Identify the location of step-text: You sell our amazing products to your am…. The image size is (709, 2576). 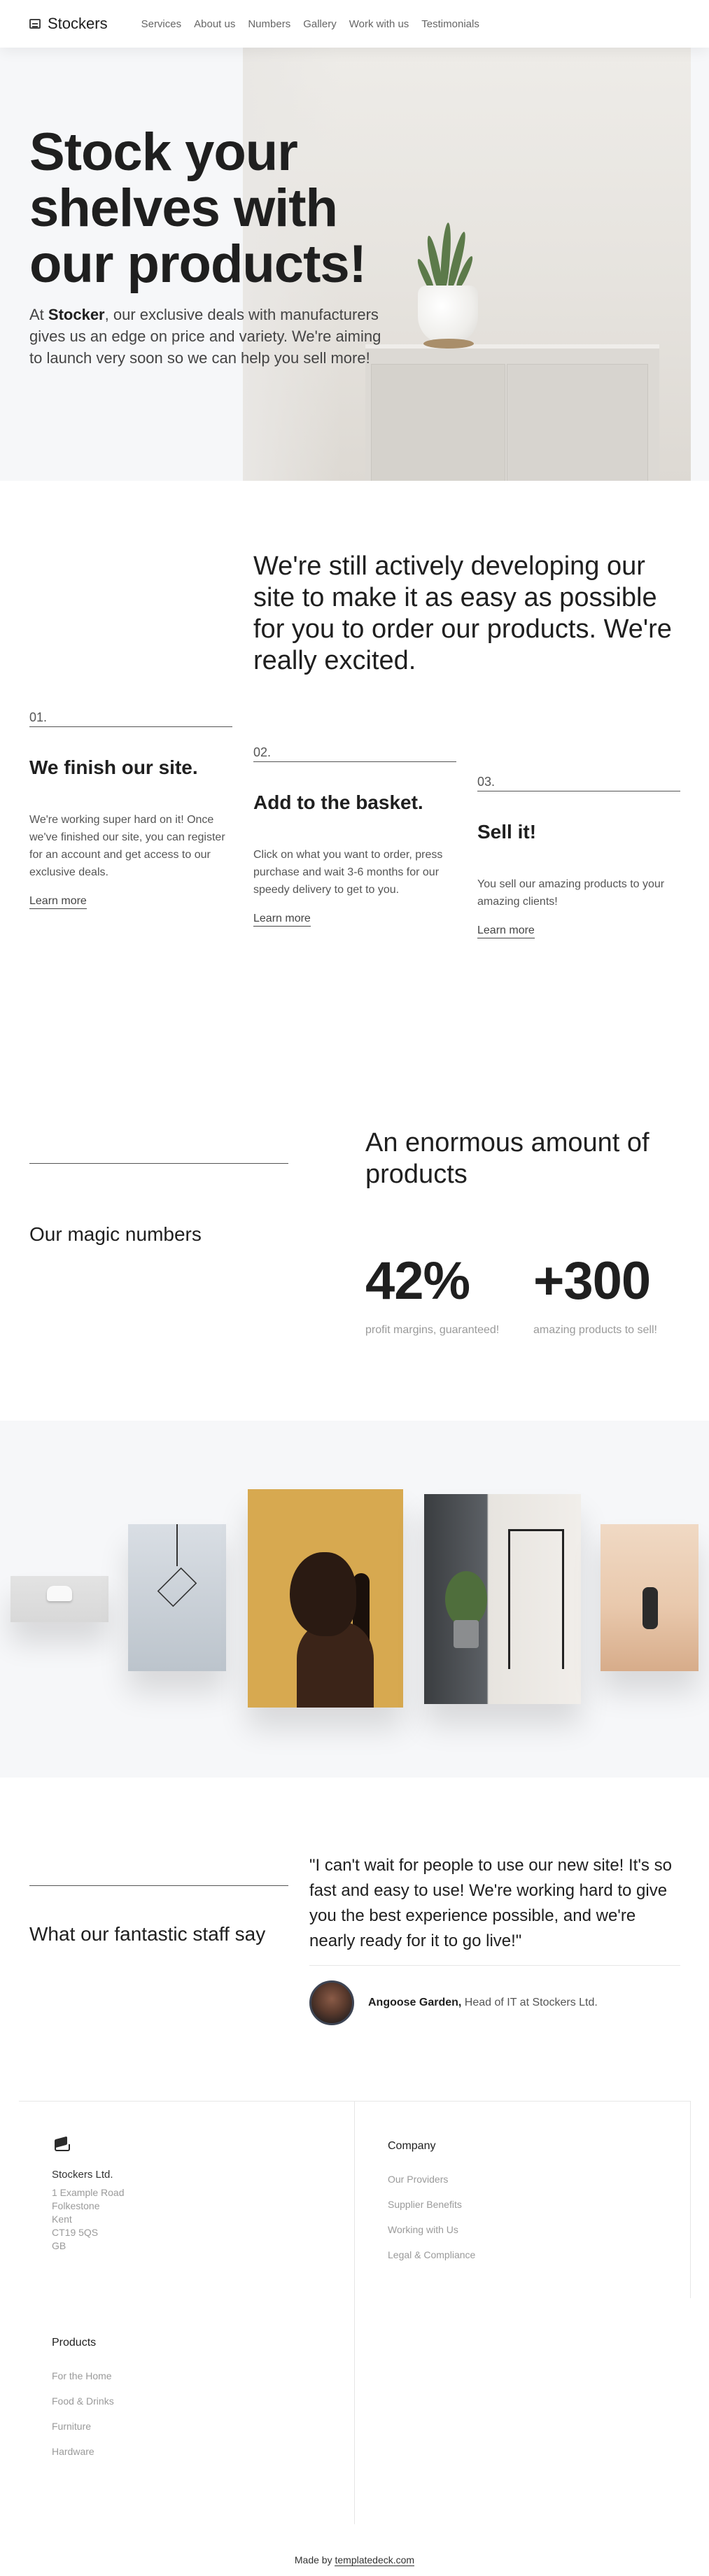
(571, 893).